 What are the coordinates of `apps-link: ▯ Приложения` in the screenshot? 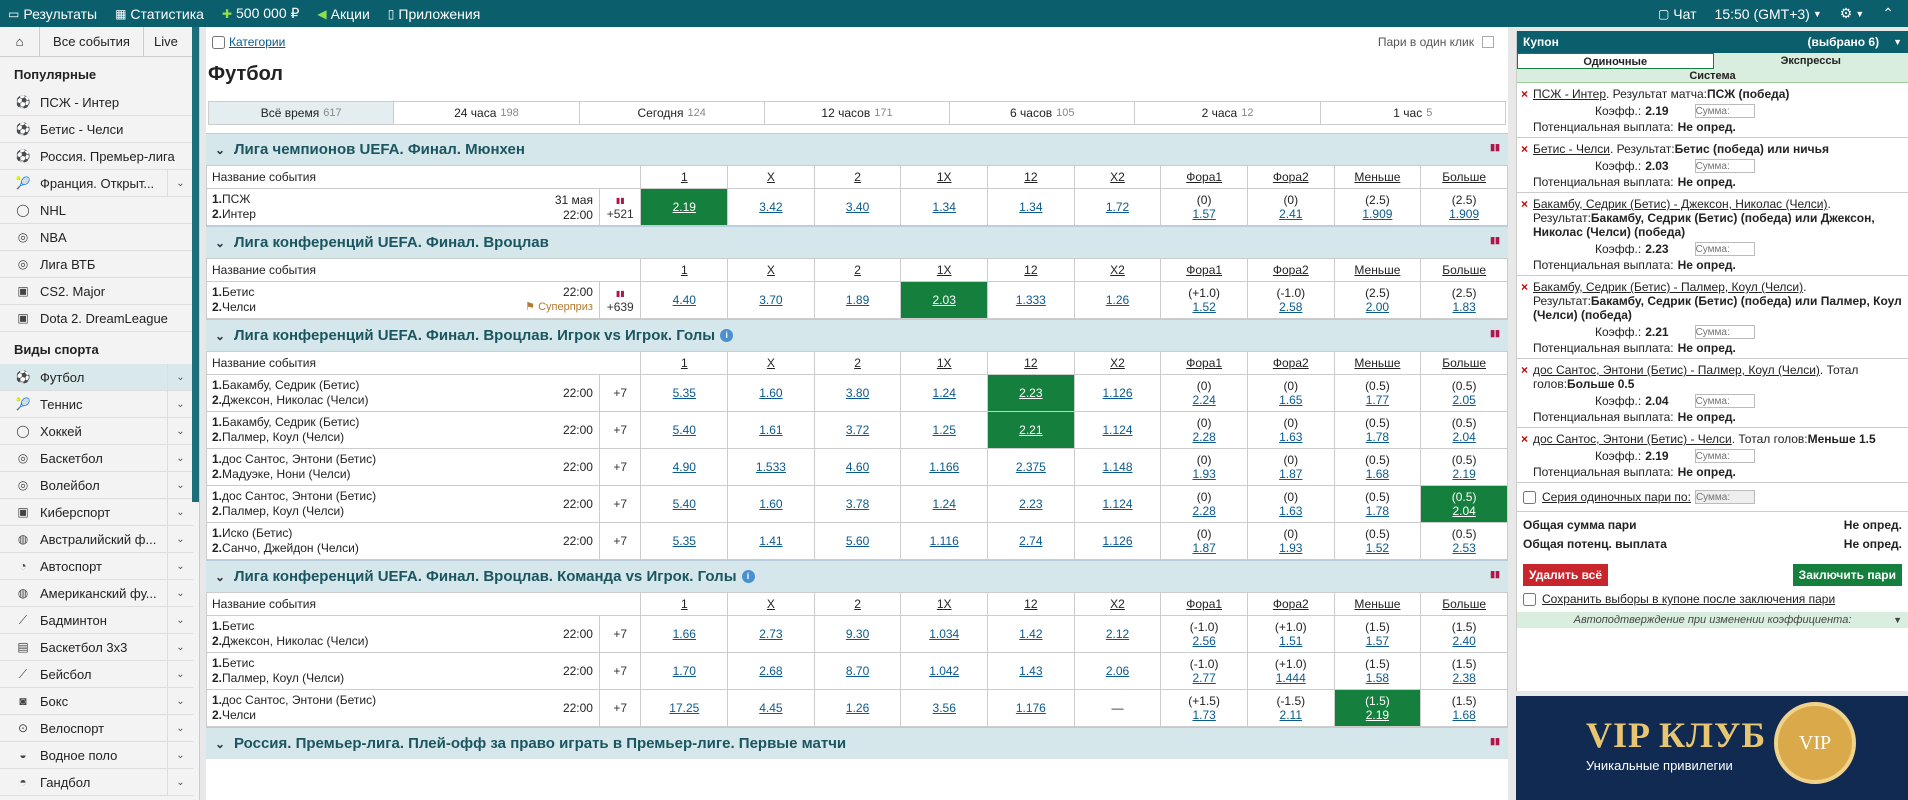 It's located at (434, 14).